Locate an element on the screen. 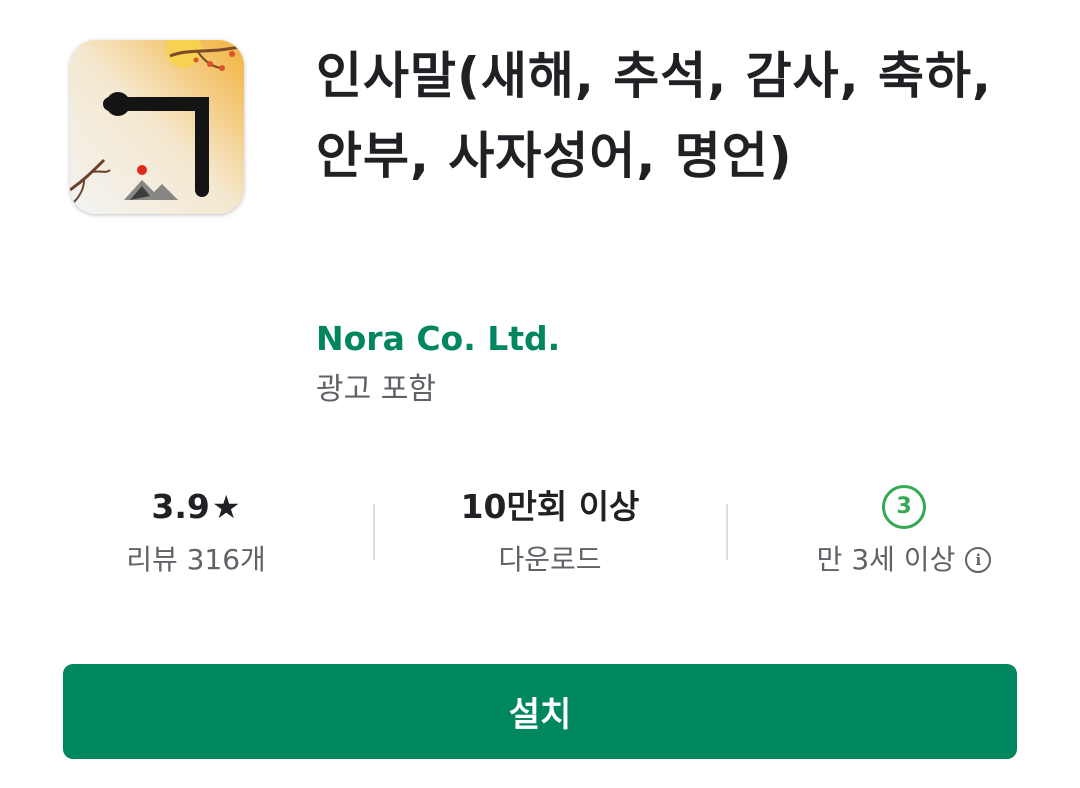 The image size is (1080, 788). install-button: 설치 is located at coordinates (540, 711).